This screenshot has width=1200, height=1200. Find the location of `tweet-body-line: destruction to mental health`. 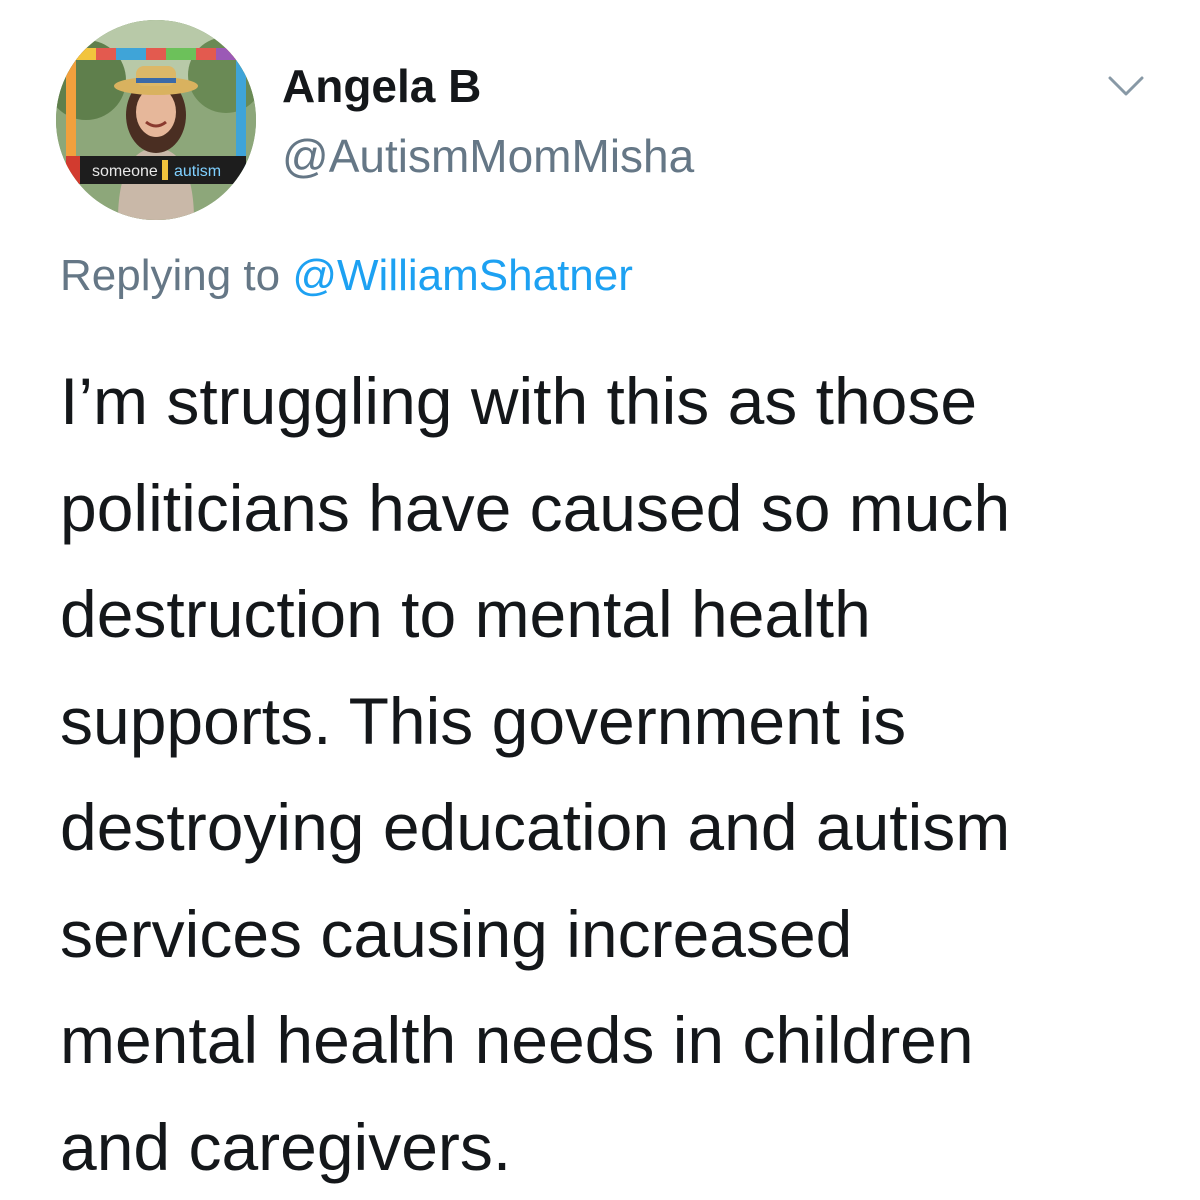

tweet-body-line: destruction to mental health is located at coordinates (615, 614).